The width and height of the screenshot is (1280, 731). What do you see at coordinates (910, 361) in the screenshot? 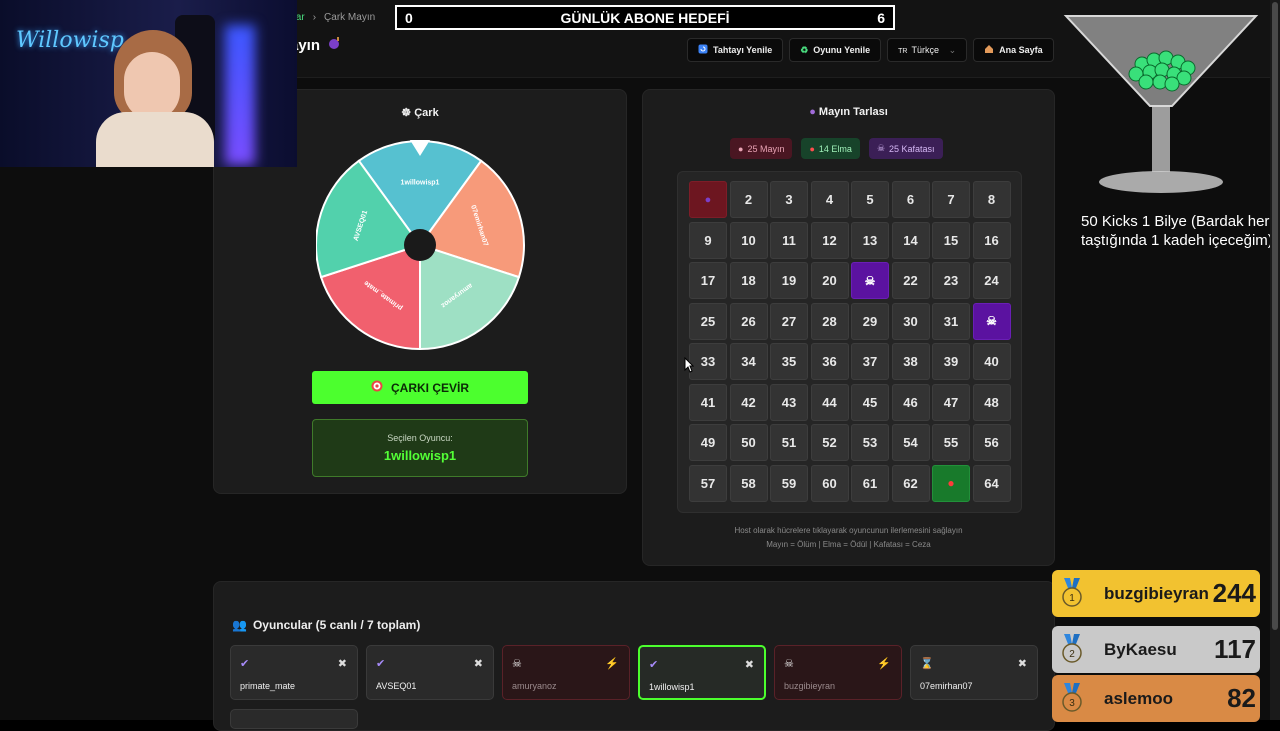
I see `board-cell-38: 38` at bounding box center [910, 361].